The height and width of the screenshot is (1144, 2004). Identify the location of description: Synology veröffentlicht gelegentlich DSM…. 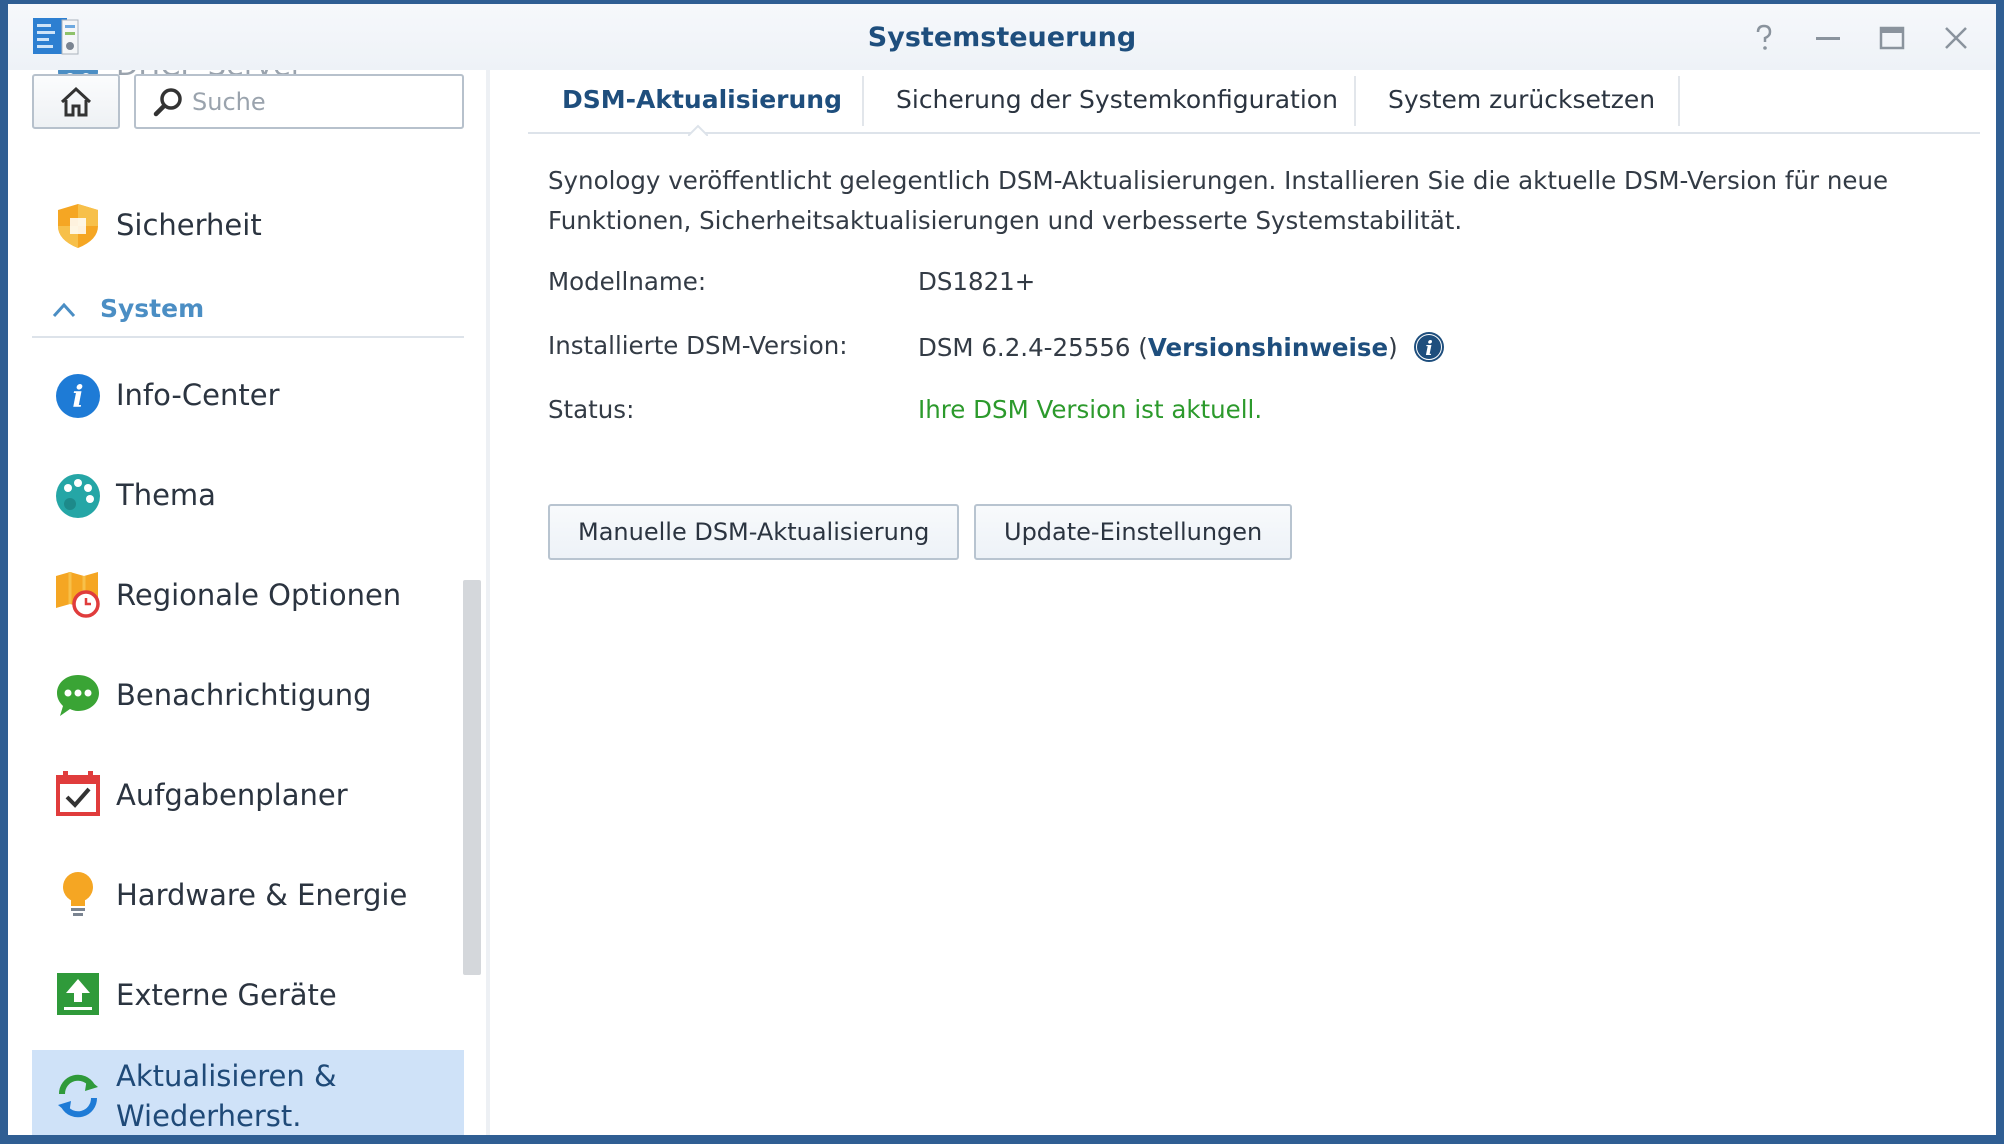
(1248, 201).